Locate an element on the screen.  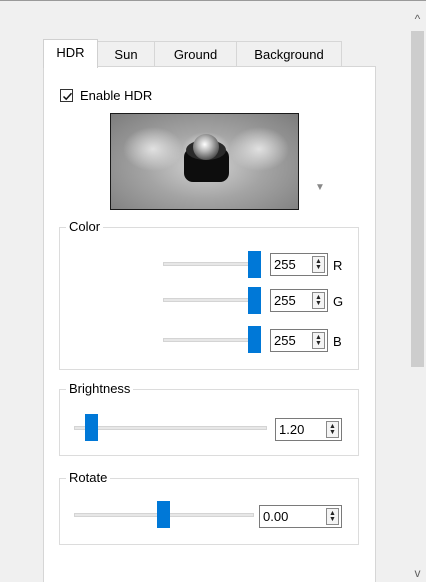
red-value: 255 is located at coordinates (285, 264).